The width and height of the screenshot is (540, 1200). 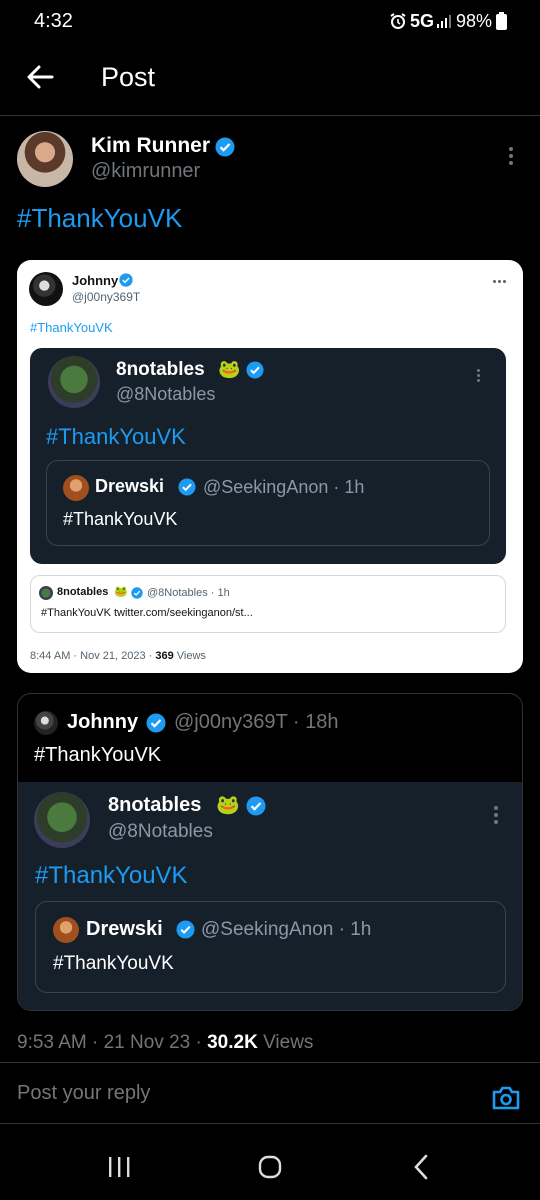 What do you see at coordinates (474, 21) in the screenshot?
I see `battery-percent: 98%` at bounding box center [474, 21].